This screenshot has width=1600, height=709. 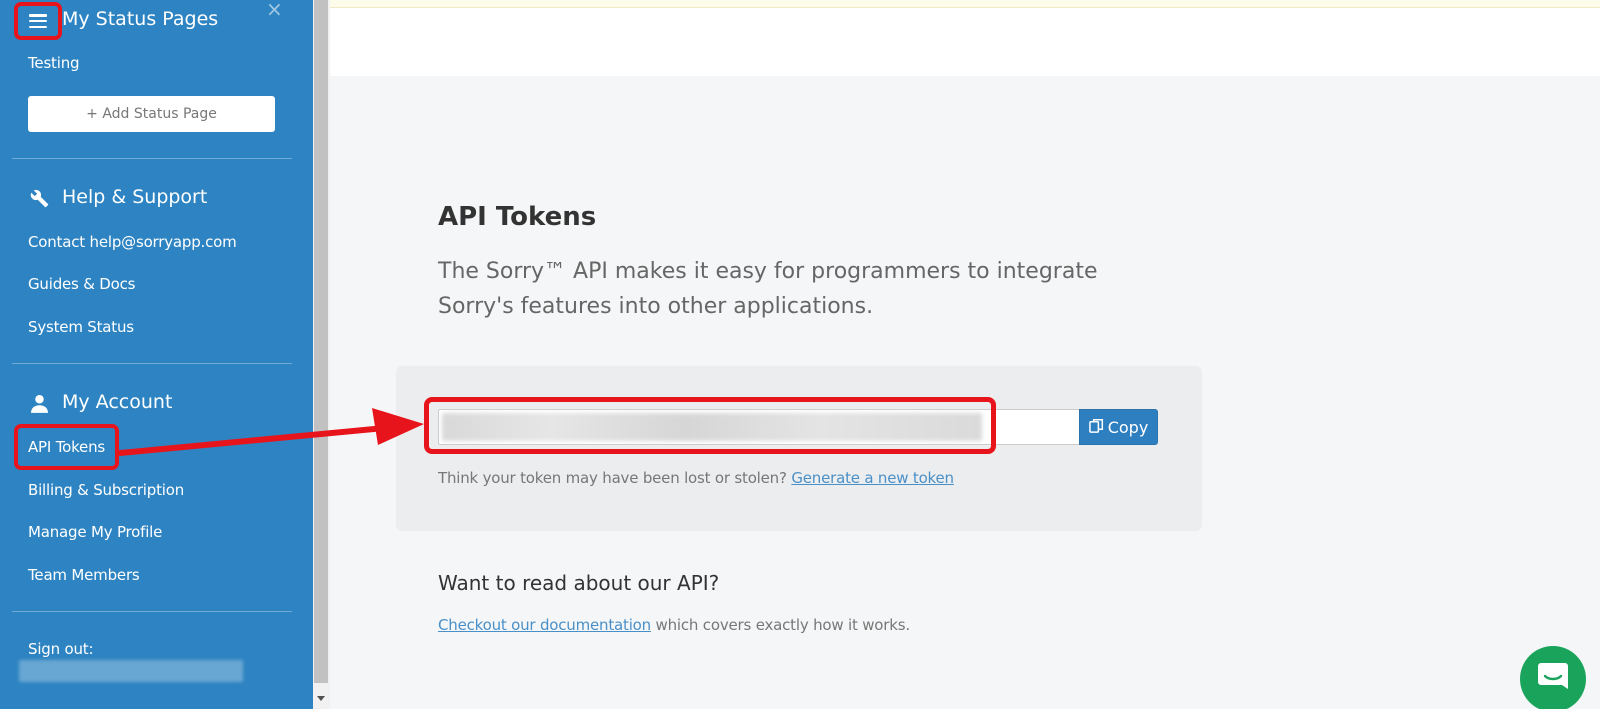 What do you see at coordinates (517, 217) in the screenshot?
I see `page-title: API Tokens` at bounding box center [517, 217].